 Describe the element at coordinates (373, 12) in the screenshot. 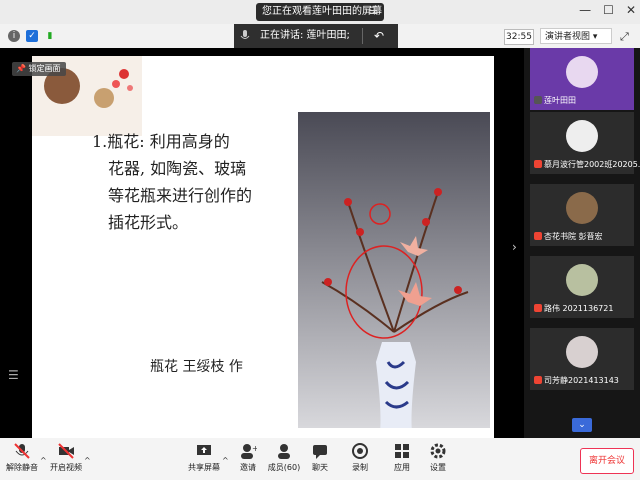

I see `share-notice-menu-icon: ☰` at that location.